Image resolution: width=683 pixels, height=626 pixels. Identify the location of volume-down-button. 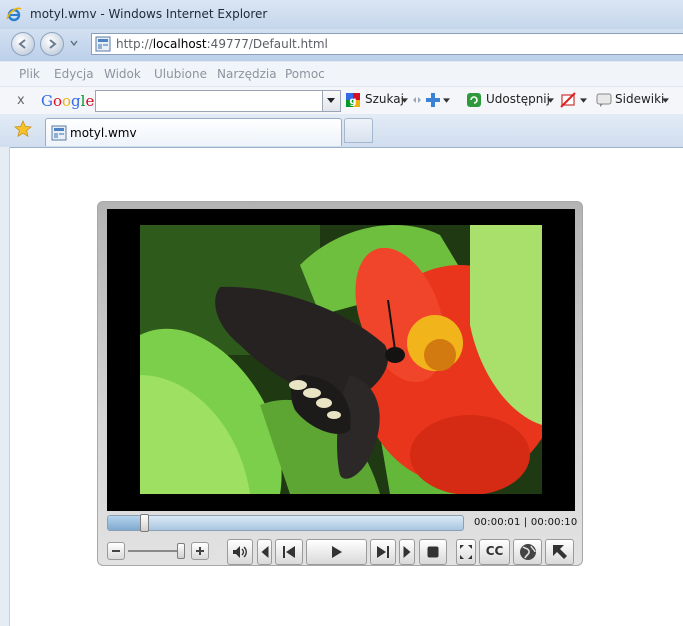
(116, 551).